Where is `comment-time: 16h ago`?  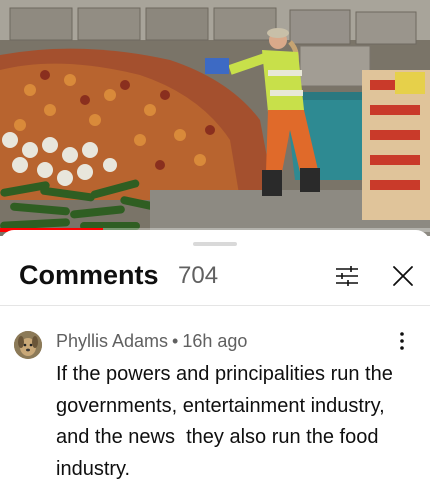 comment-time: 16h ago is located at coordinates (215, 341).